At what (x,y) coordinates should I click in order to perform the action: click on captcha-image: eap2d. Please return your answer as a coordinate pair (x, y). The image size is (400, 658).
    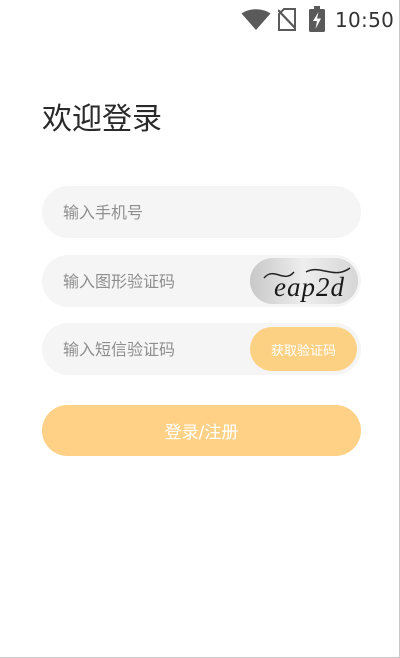
    Looking at the image, I should click on (304, 281).